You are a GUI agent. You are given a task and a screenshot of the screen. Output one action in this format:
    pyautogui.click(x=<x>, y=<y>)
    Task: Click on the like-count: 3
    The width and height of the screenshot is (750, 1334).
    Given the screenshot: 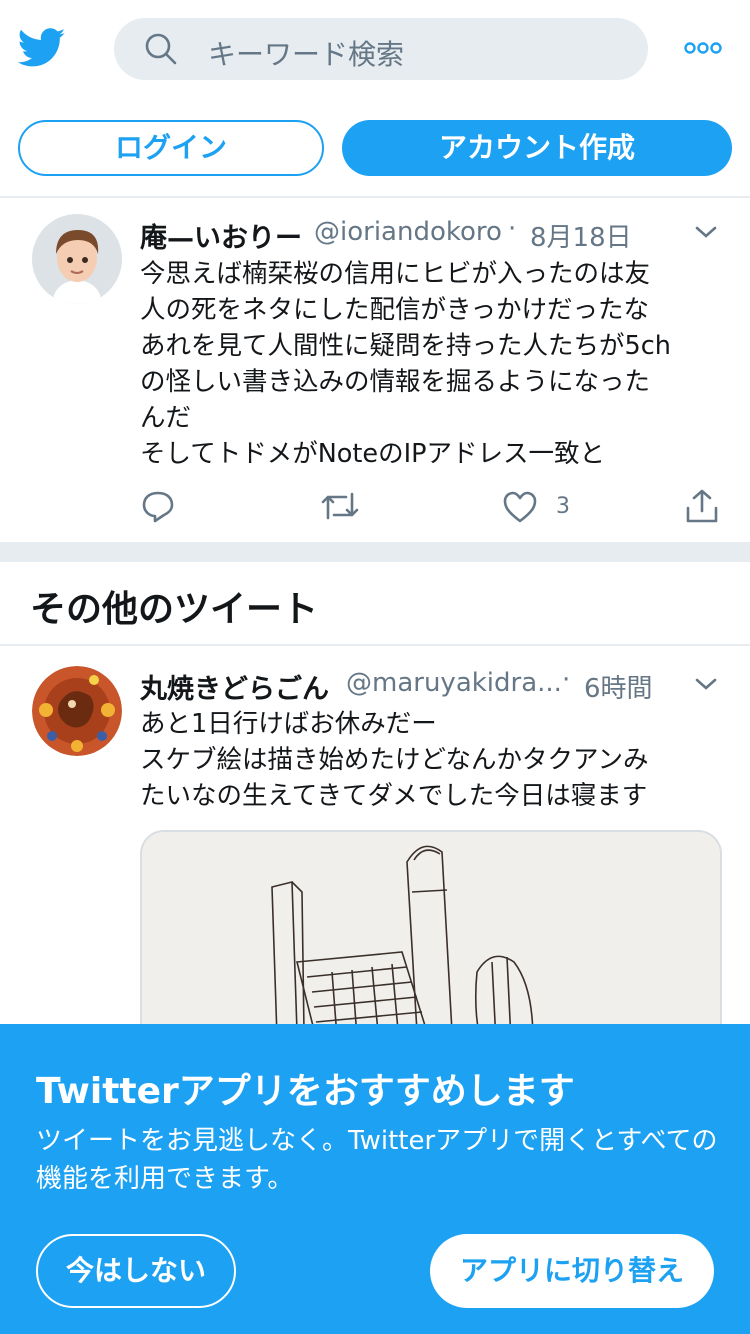 What is the action you would take?
    pyautogui.click(x=563, y=506)
    